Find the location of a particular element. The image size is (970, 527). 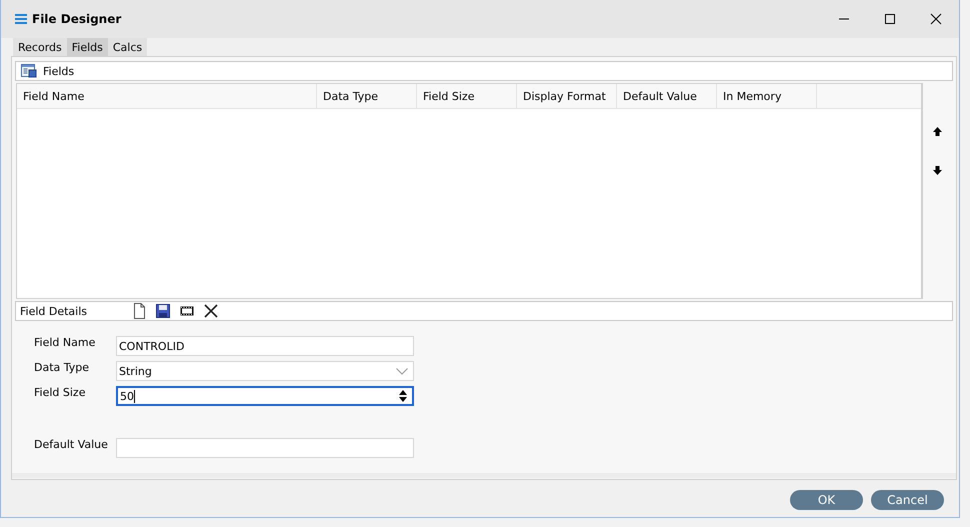

move-down-button is located at coordinates (937, 170).